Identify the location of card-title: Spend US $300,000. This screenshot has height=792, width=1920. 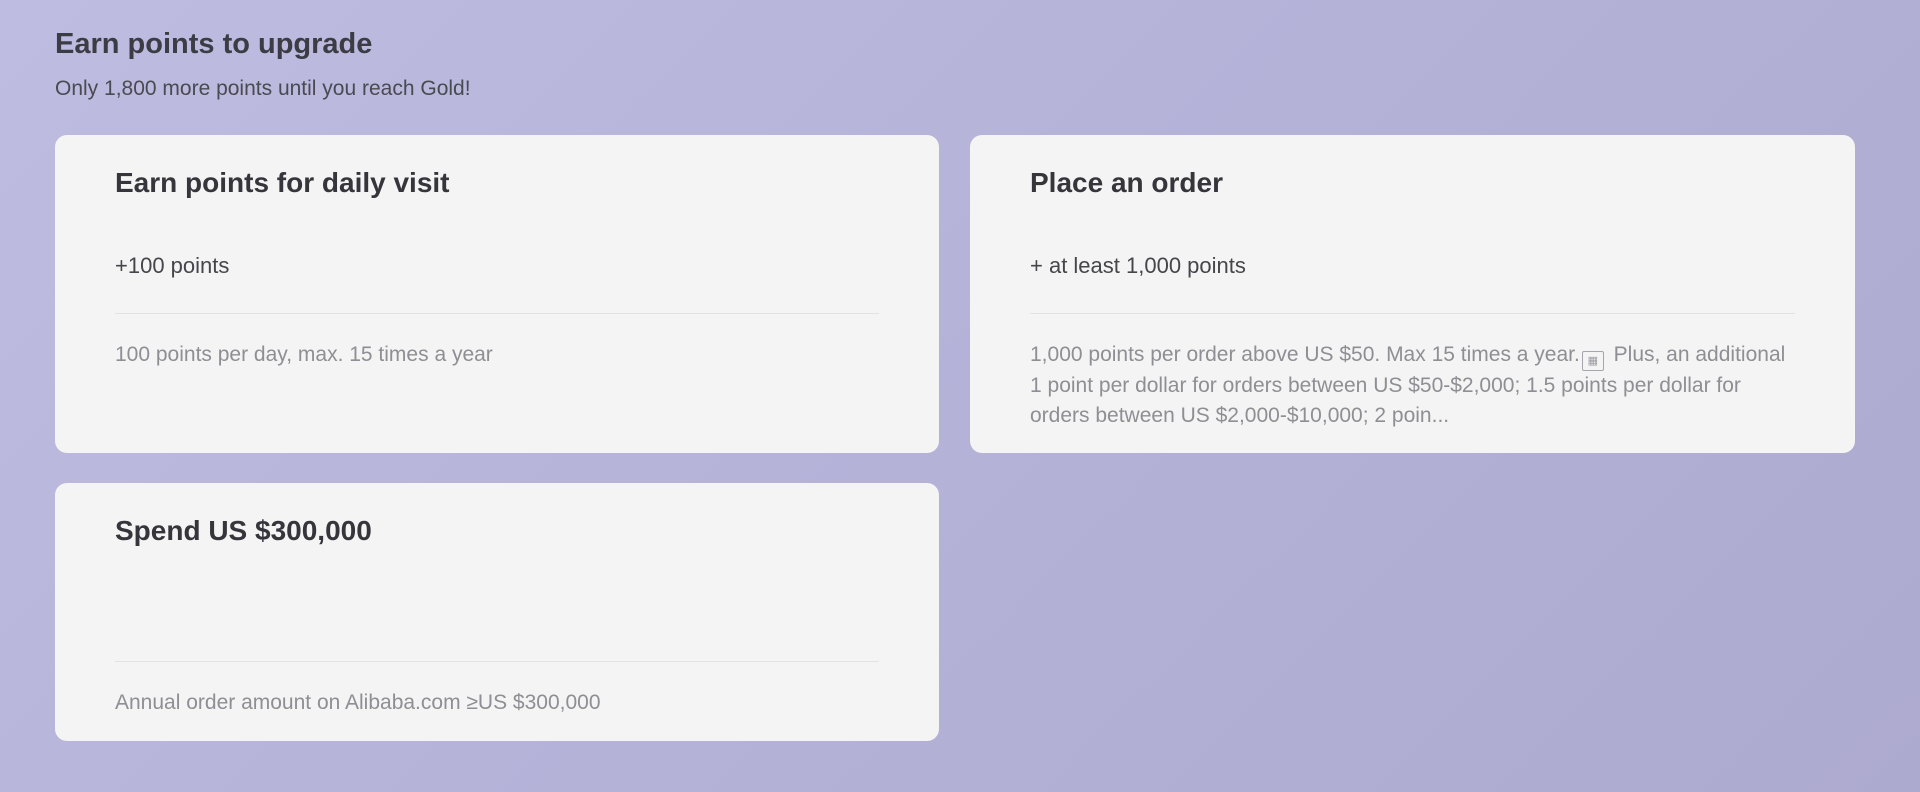
(243, 530).